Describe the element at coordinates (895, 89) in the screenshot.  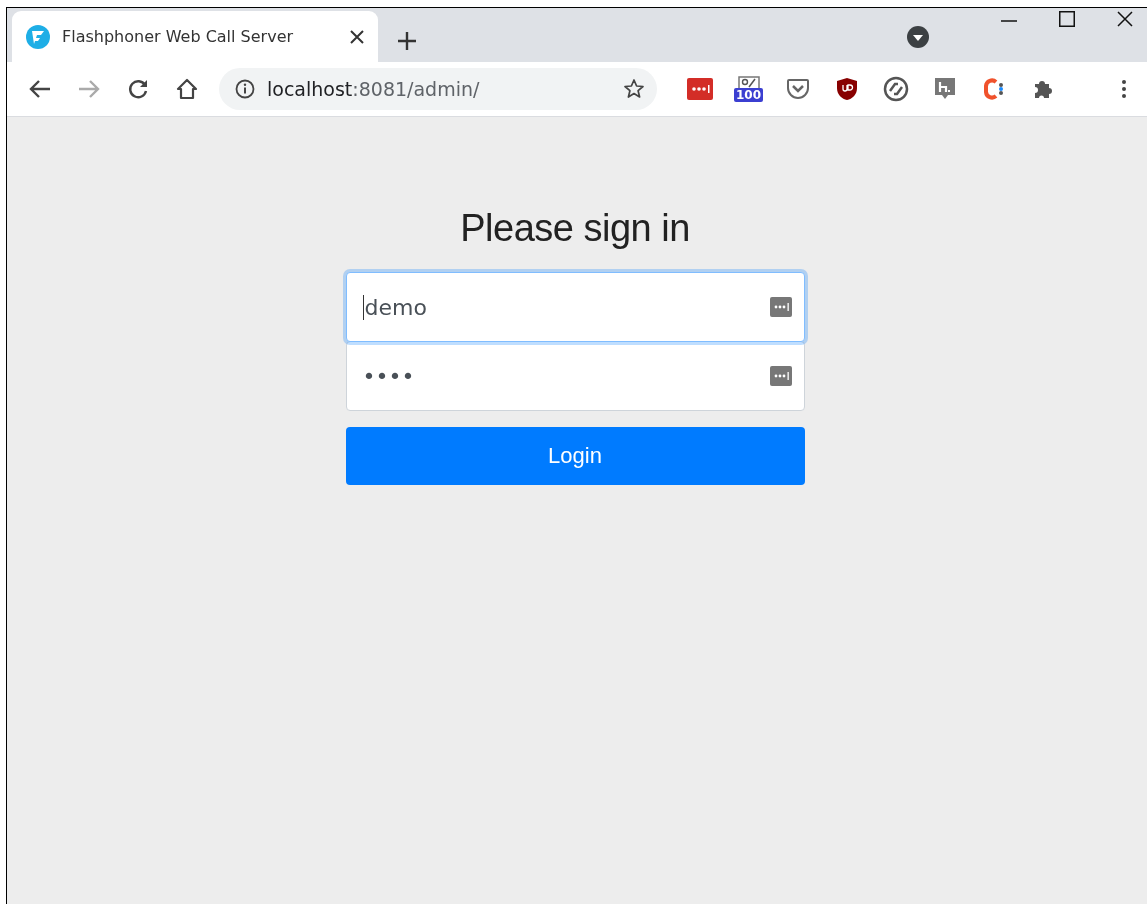
I see `sync-icon` at that location.